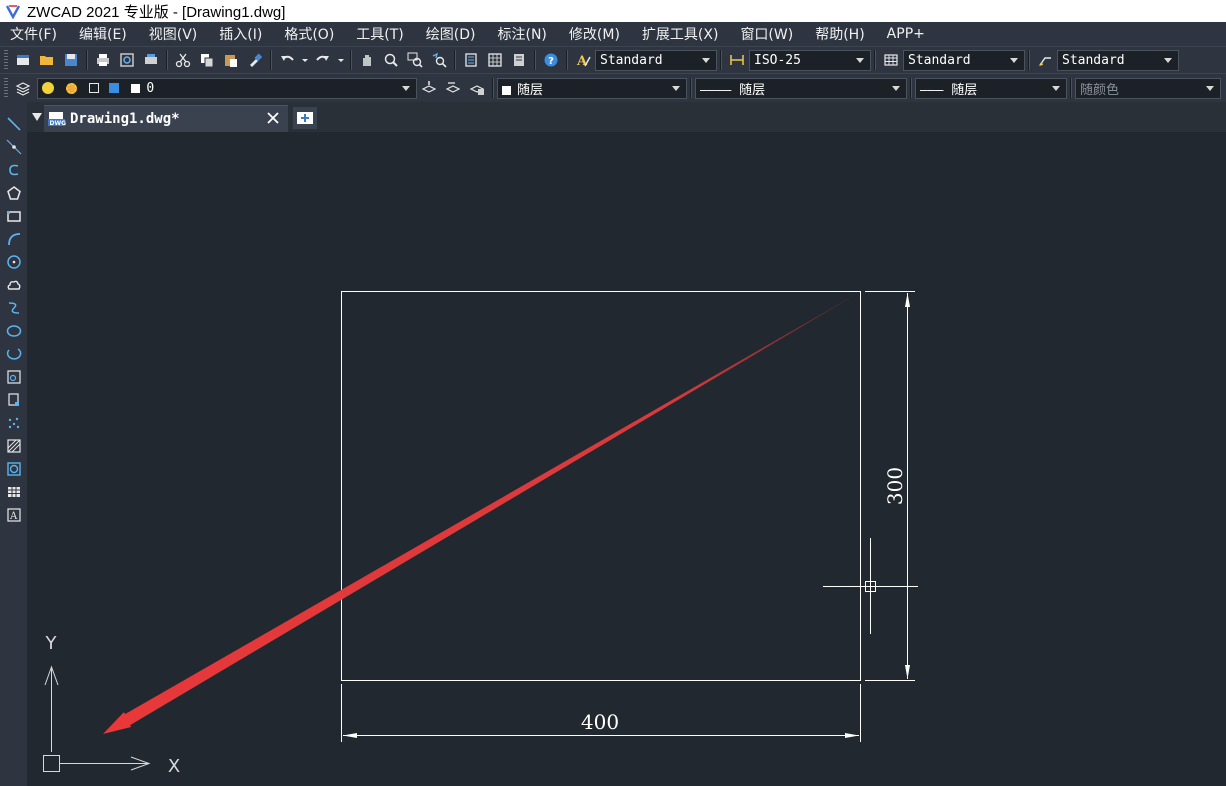 The width and height of the screenshot is (1226, 786). Describe the element at coordinates (592, 88) in the screenshot. I see `color-dropdown: 随层` at that location.